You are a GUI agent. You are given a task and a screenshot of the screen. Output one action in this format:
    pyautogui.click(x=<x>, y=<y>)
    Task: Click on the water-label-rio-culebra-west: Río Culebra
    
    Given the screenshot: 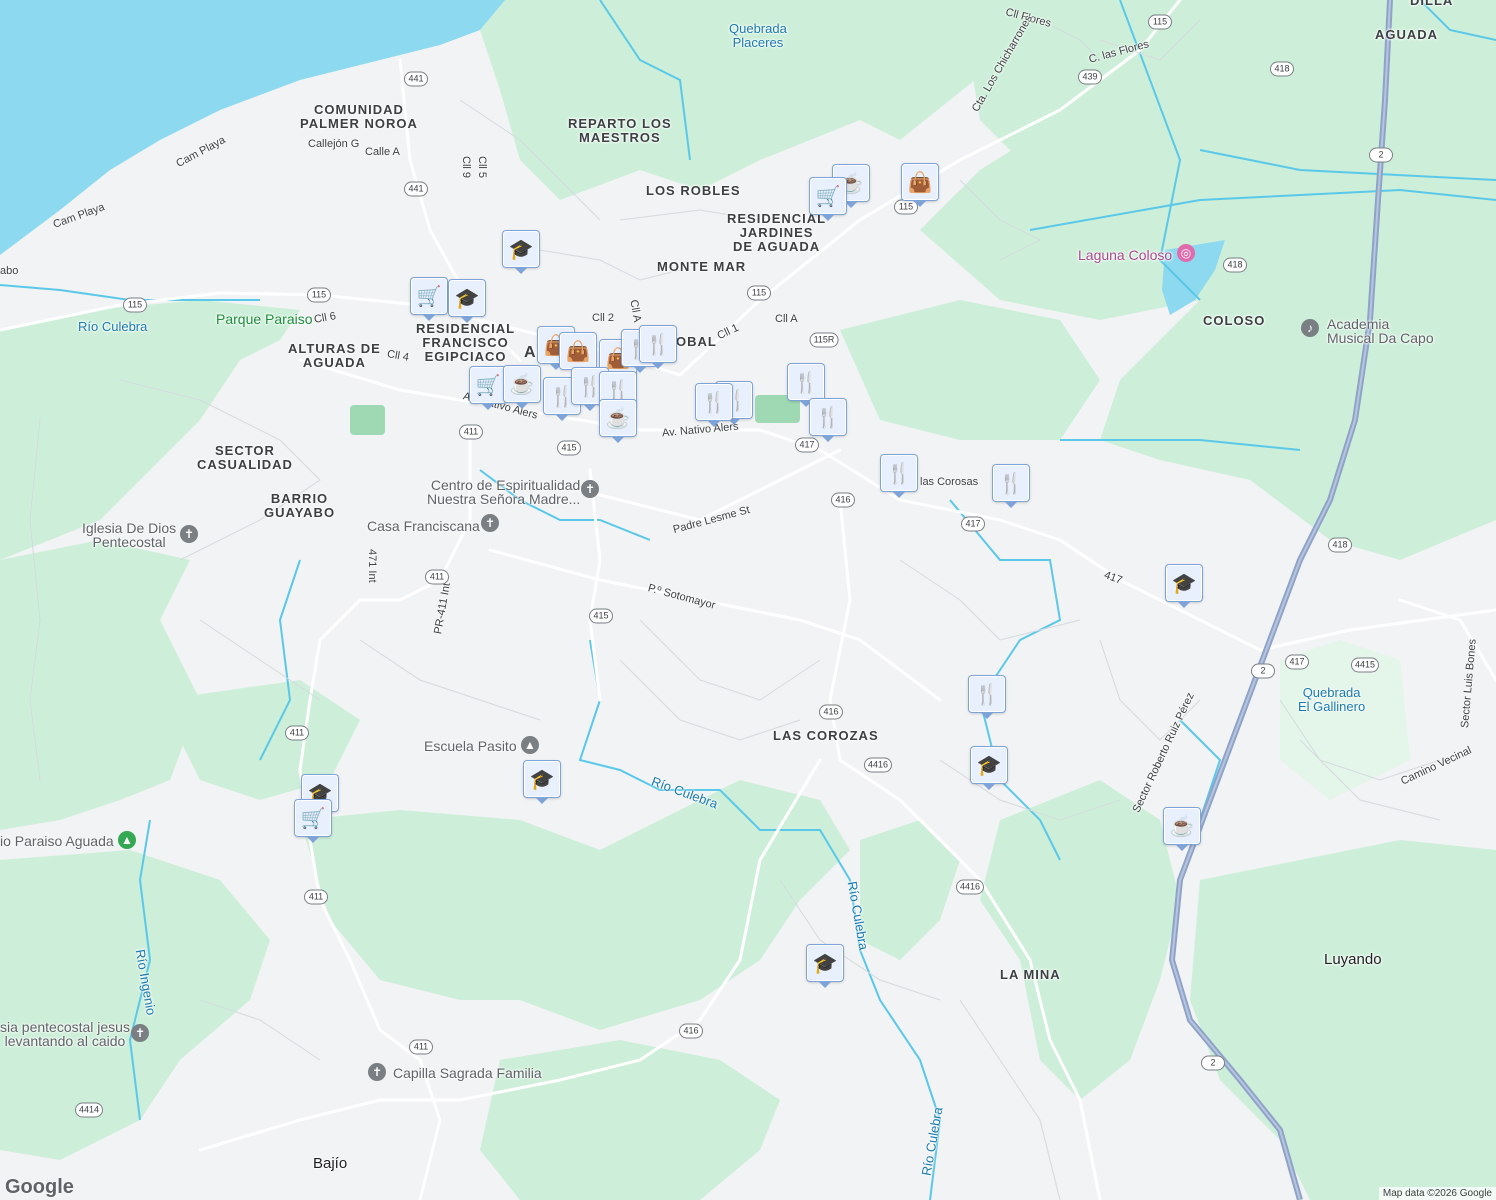 What is the action you would take?
    pyautogui.click(x=113, y=326)
    